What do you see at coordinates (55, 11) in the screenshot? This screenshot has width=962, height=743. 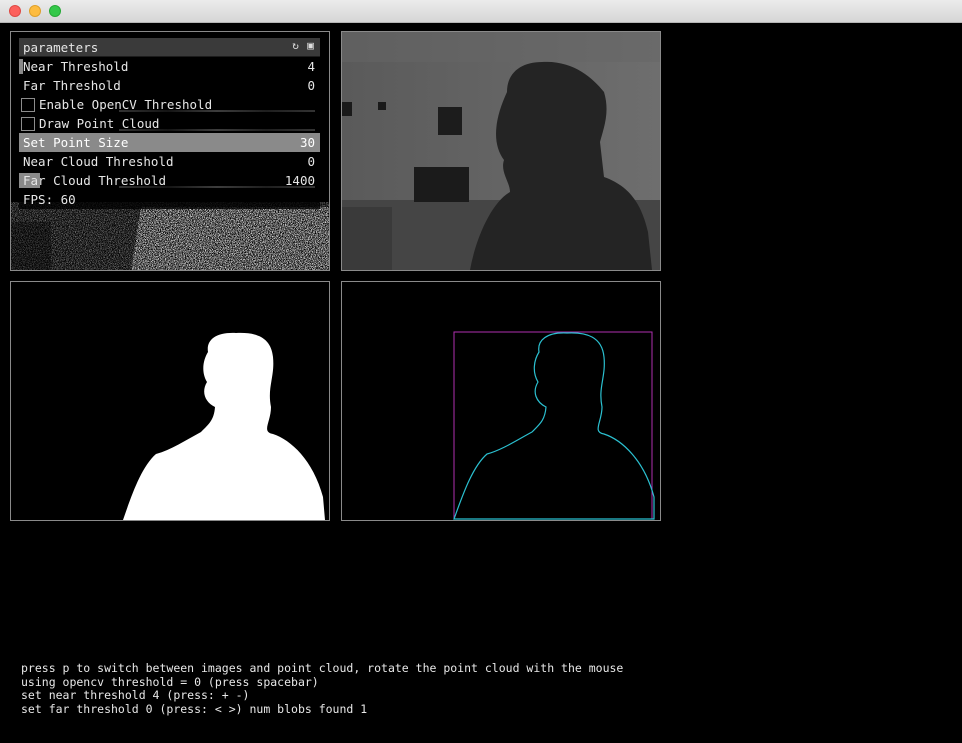 I see `zoom-window-button` at bounding box center [55, 11].